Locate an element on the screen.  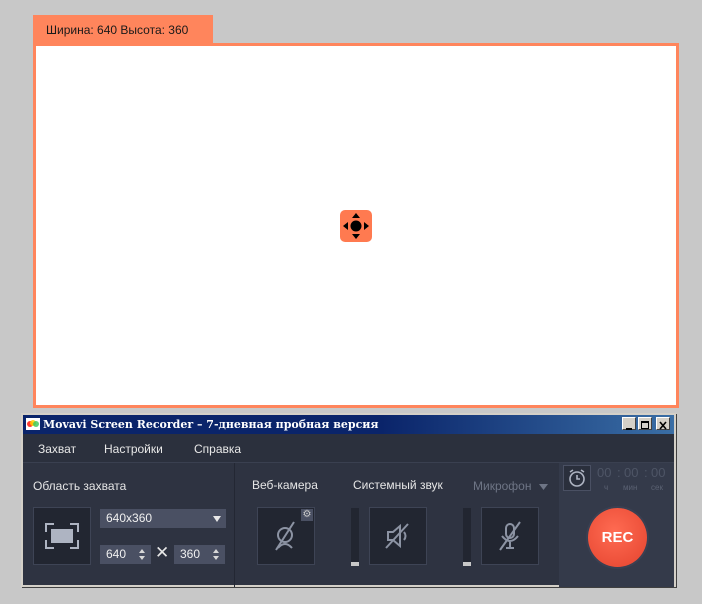
height-spinbox: 360 is located at coordinates (199, 554).